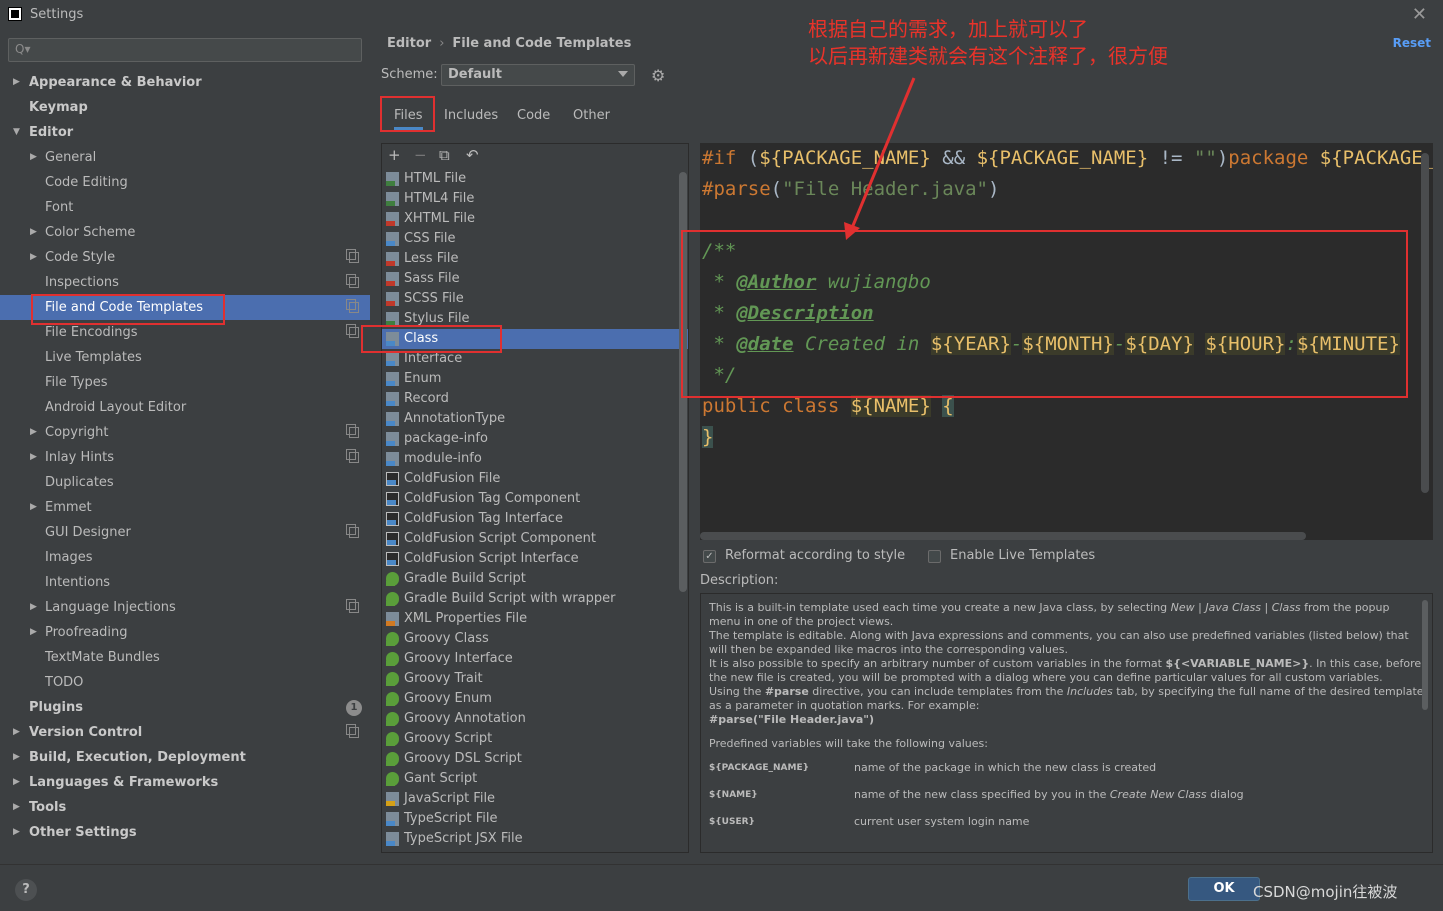 This screenshot has height=911, width=1443. I want to click on gear-icon: ⚙, so click(658, 75).